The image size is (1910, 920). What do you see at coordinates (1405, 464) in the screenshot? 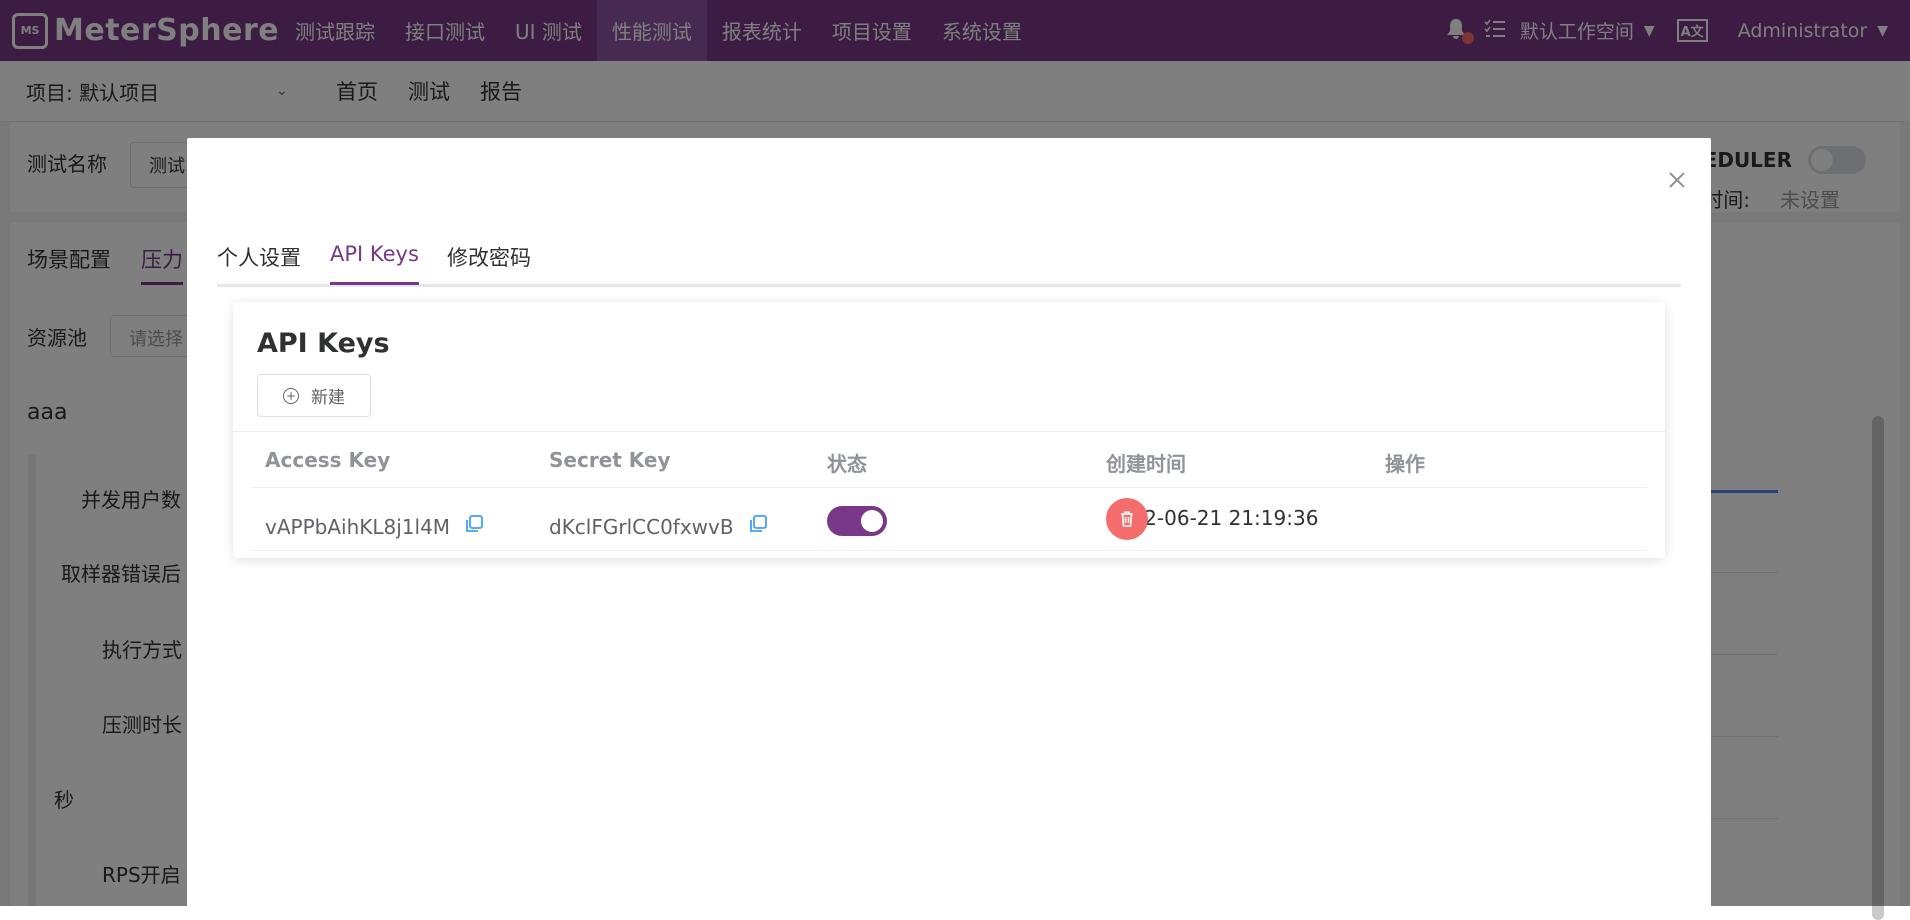
I see `column-actions: 操作` at bounding box center [1405, 464].